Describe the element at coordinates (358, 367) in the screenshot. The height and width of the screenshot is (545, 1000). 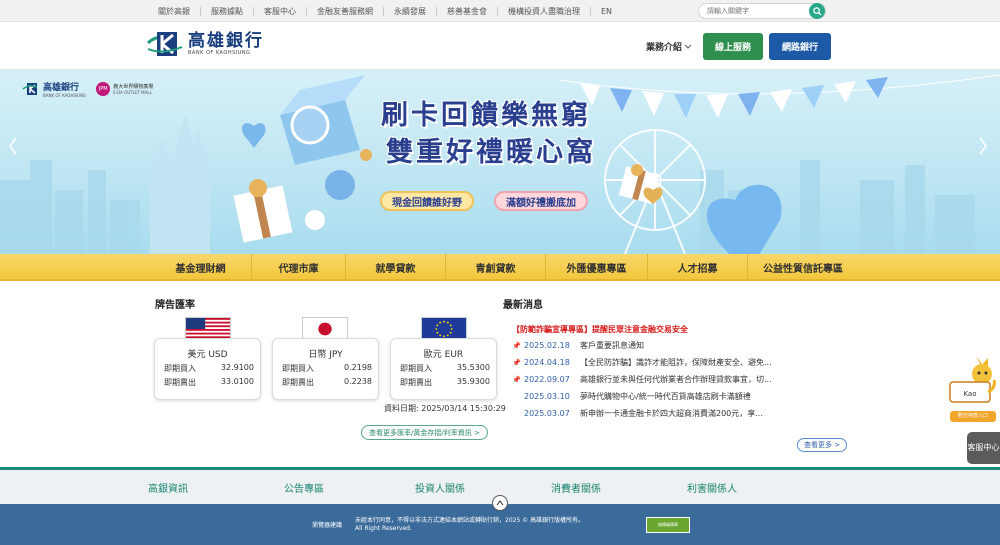
I see `rate-buy-value: 0.2198` at that location.